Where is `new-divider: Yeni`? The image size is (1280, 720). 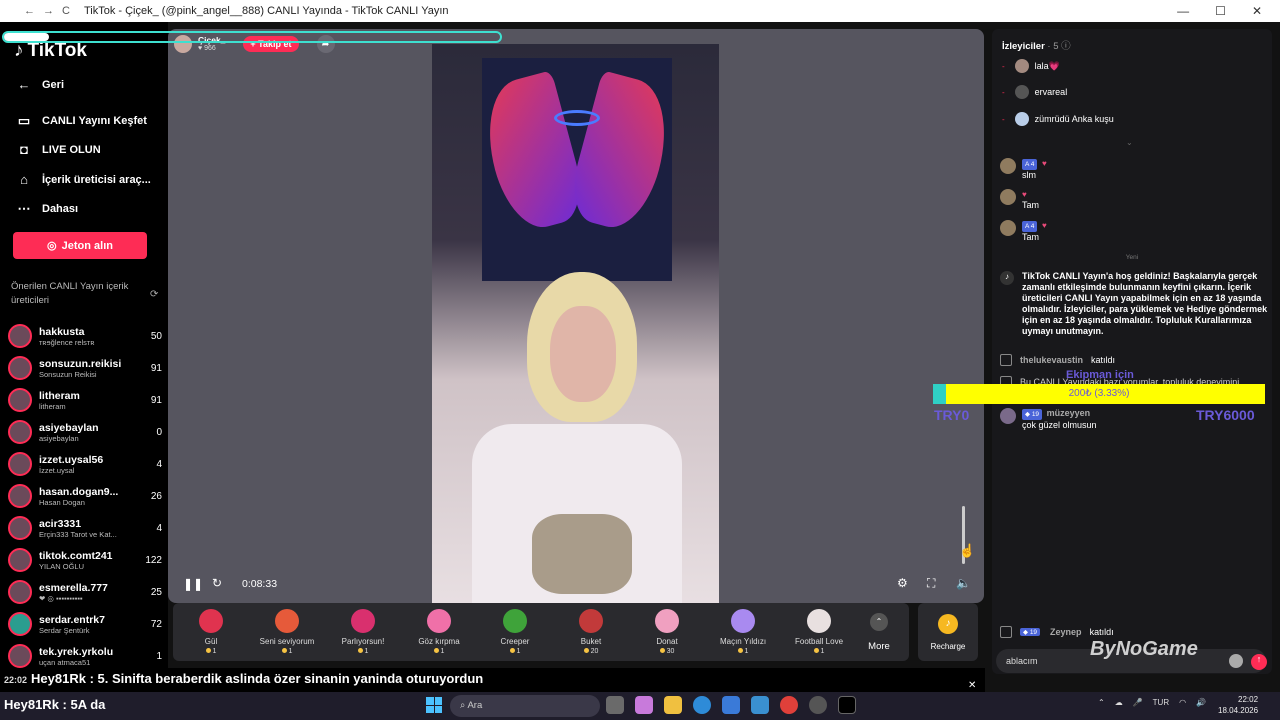
new-divider: Yeni is located at coordinates (1132, 257).